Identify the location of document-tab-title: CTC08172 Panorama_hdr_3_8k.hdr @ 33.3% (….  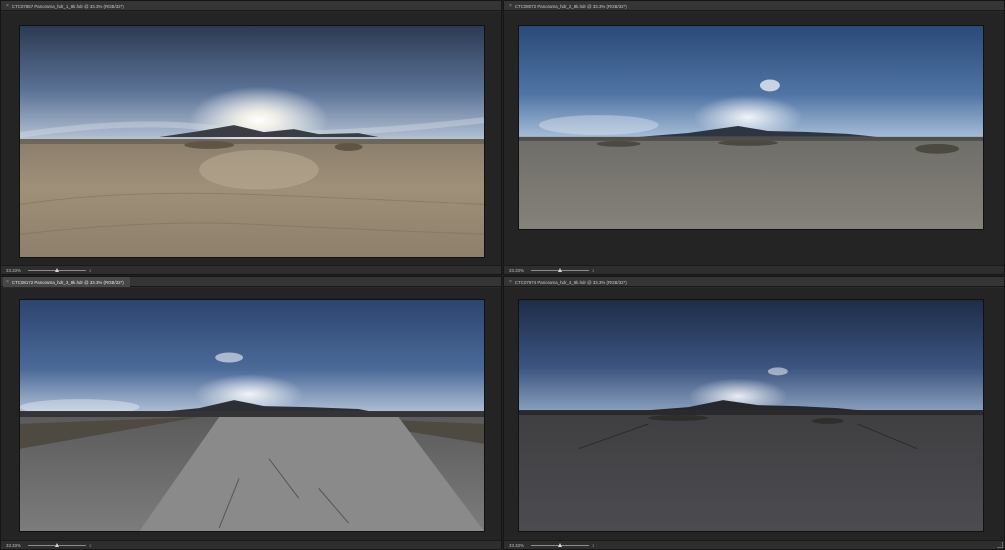
(67, 282).